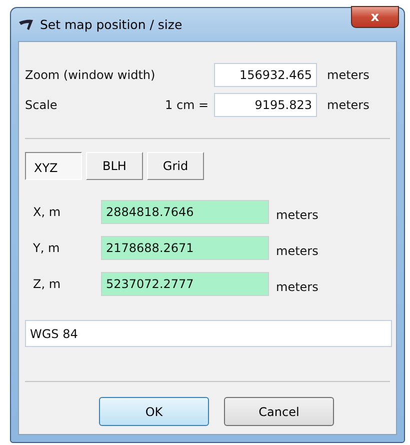 The image size is (410, 445). I want to click on logo-icon, so click(26, 24).